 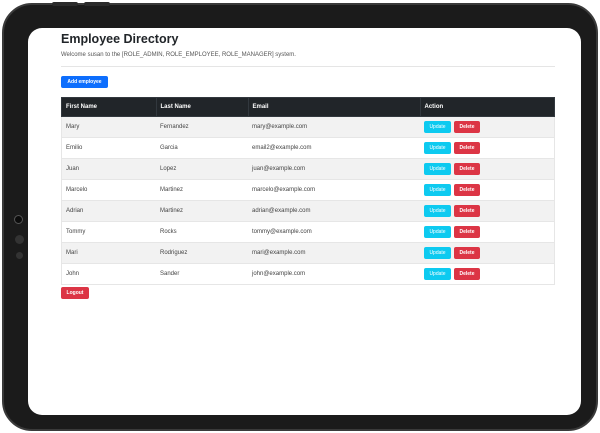 I want to click on cell-email: marcelo@example.com, so click(x=334, y=190).